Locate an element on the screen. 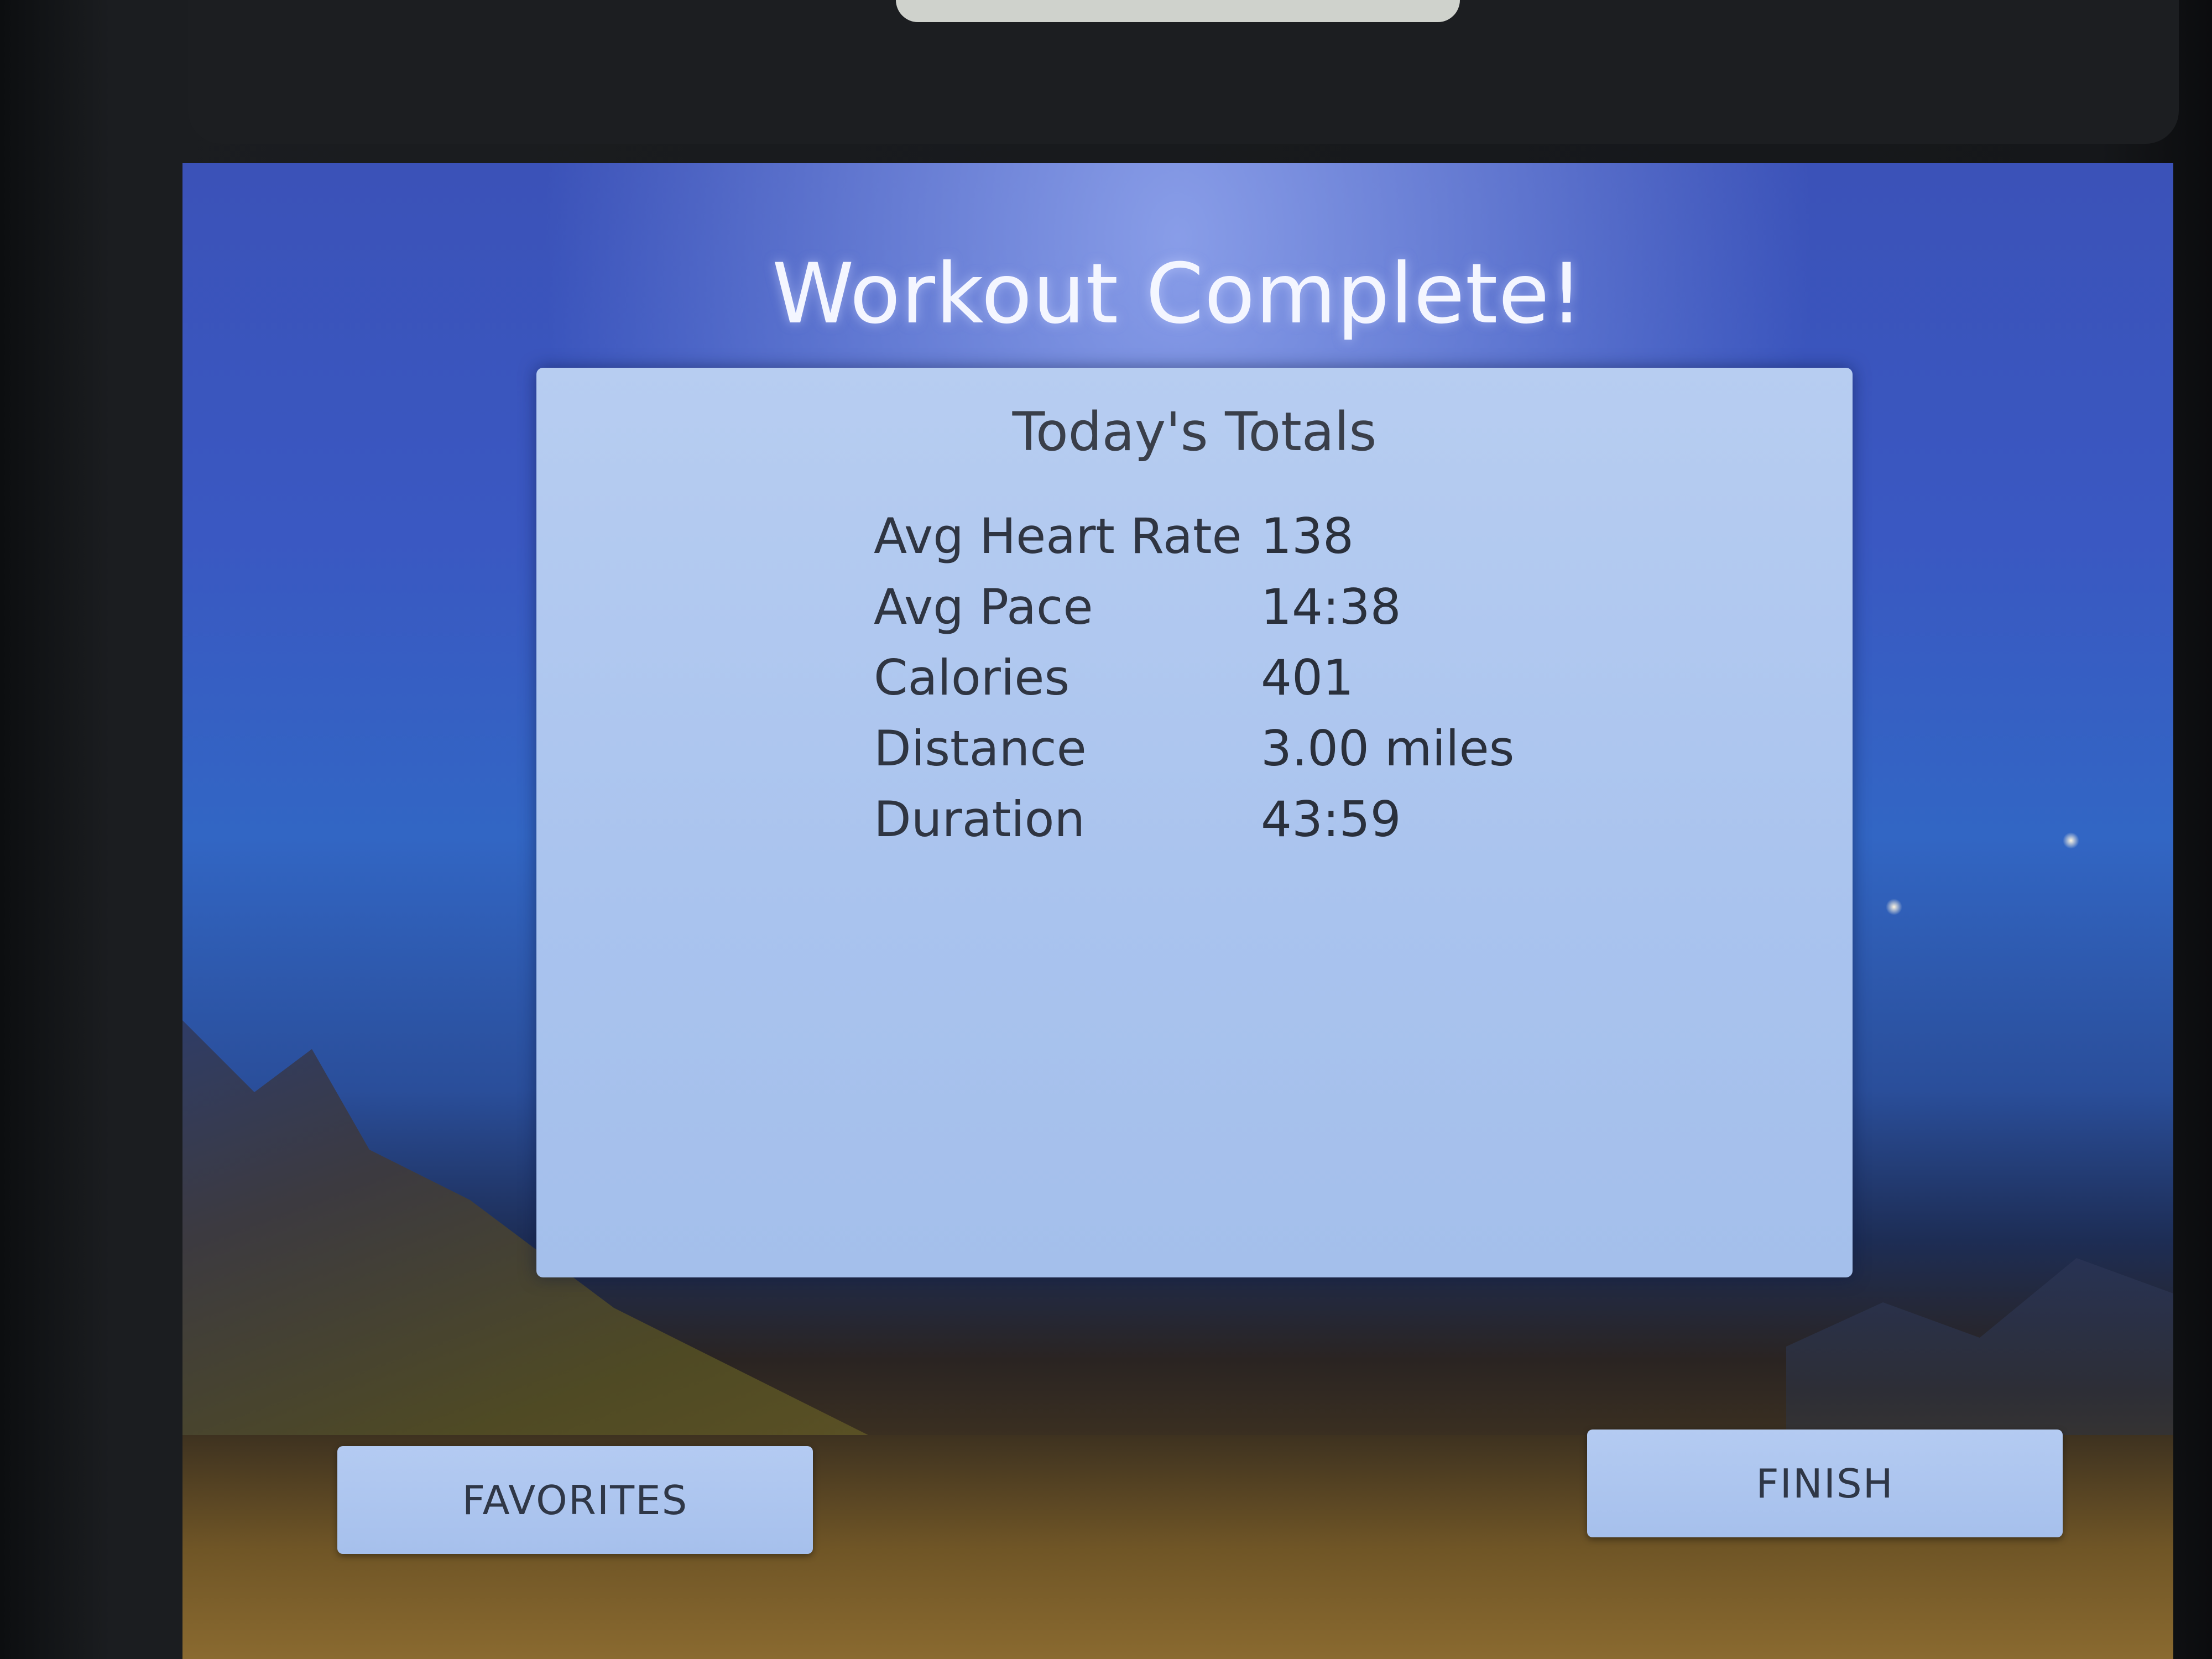 This screenshot has width=2212, height=1659. stat-row-distance: Distance 3.00 miles is located at coordinates (1261, 748).